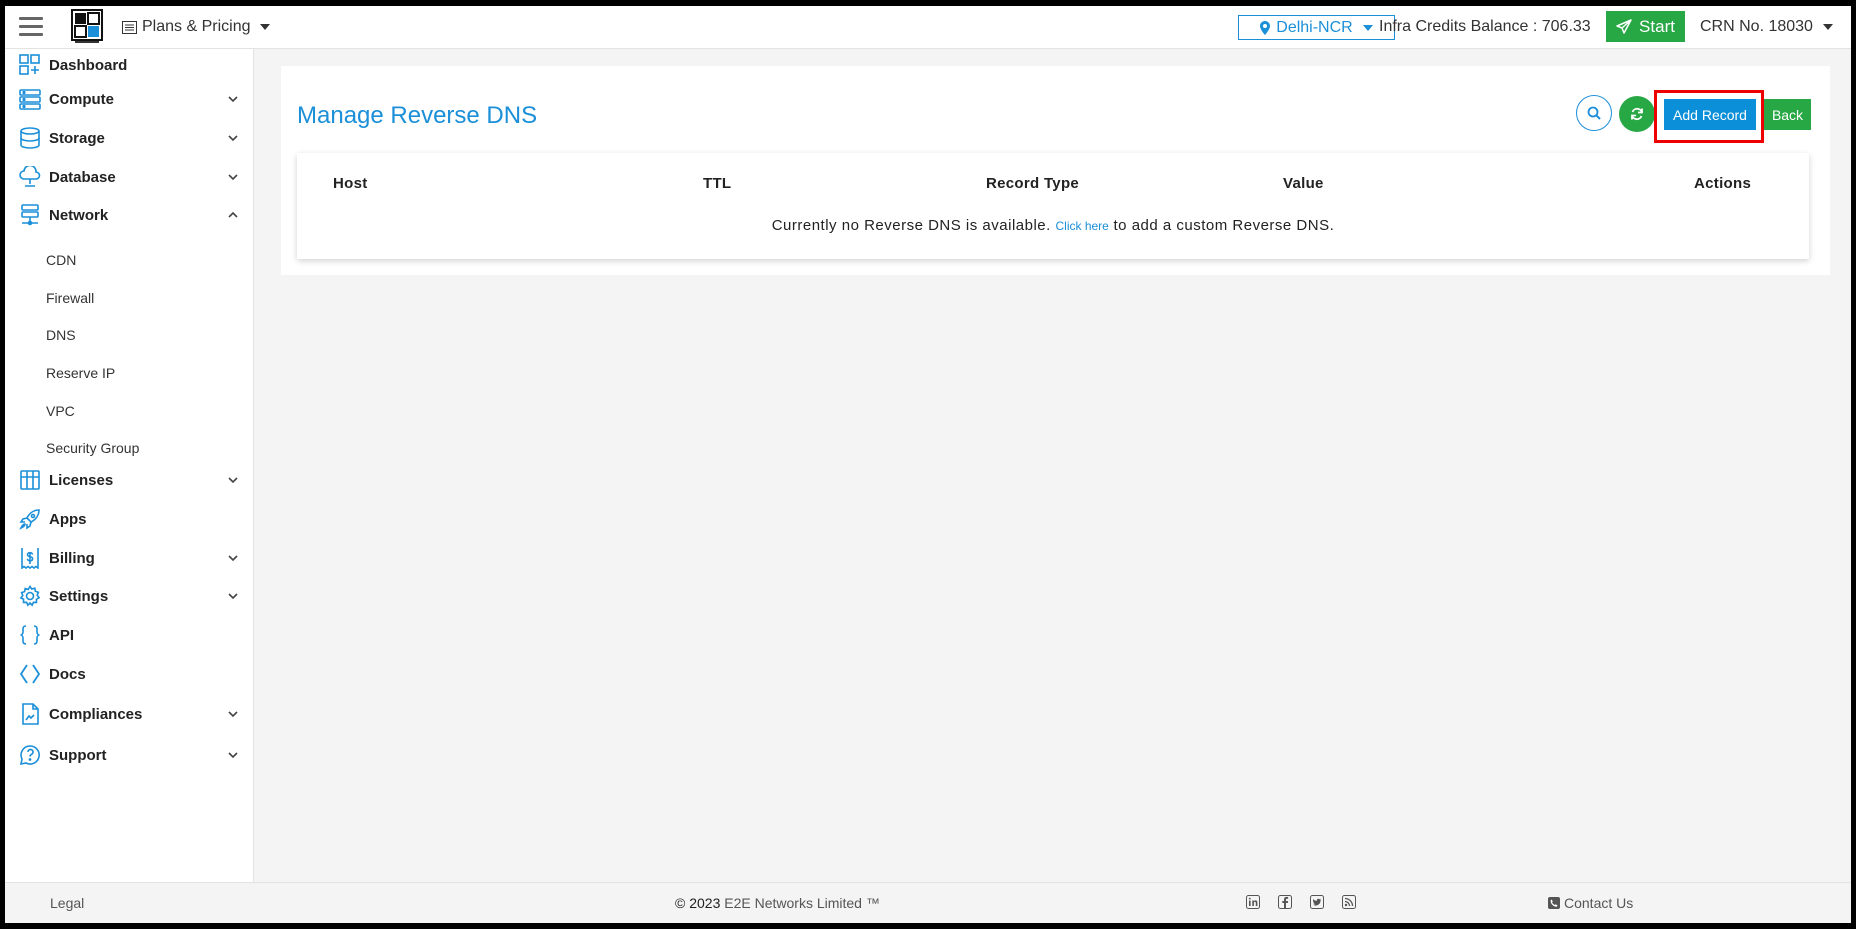  Describe the element at coordinates (30, 138) in the screenshot. I see `storage-icon` at that location.